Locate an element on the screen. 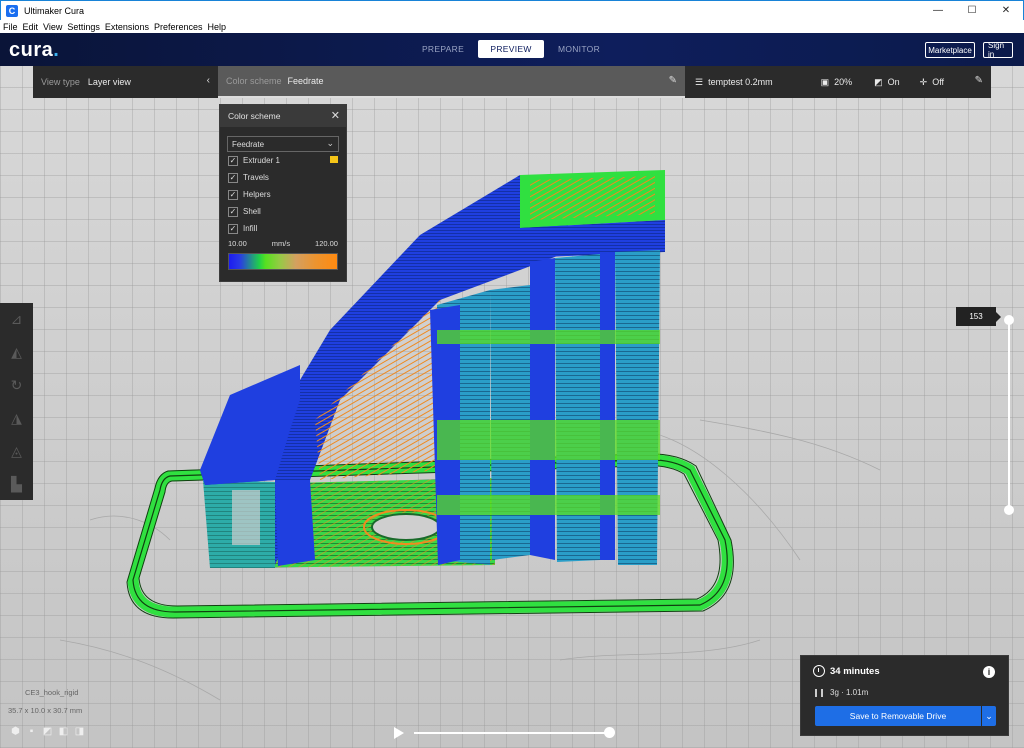  camera-view-buttons: ⬢ ▪ ◩ ◧ ◨ is located at coordinates (47, 731).